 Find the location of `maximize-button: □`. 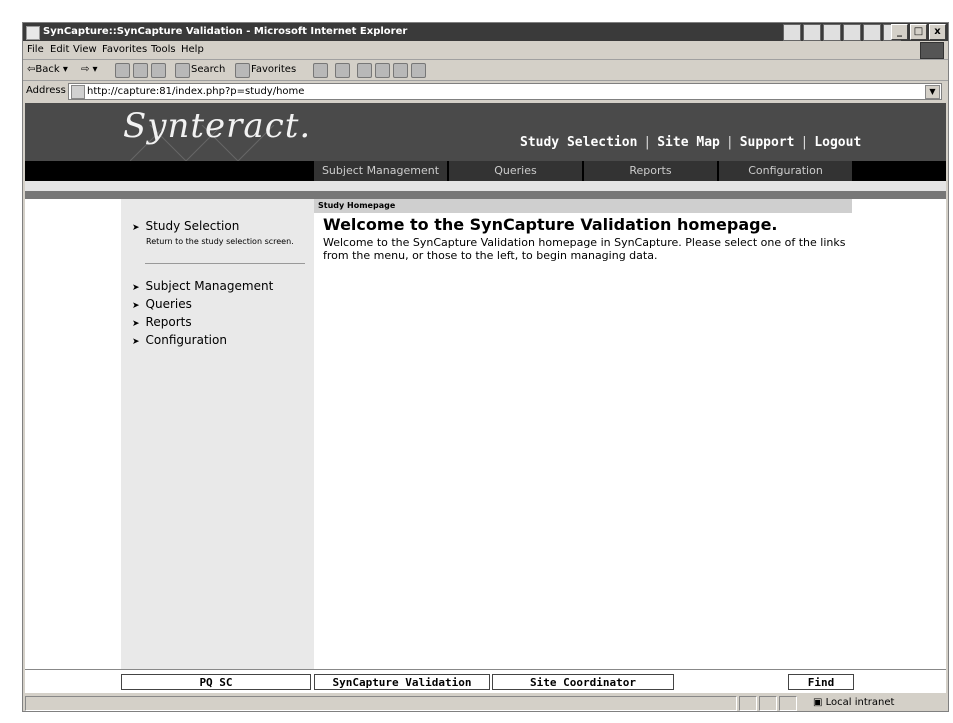

maximize-button: □ is located at coordinates (918, 32).